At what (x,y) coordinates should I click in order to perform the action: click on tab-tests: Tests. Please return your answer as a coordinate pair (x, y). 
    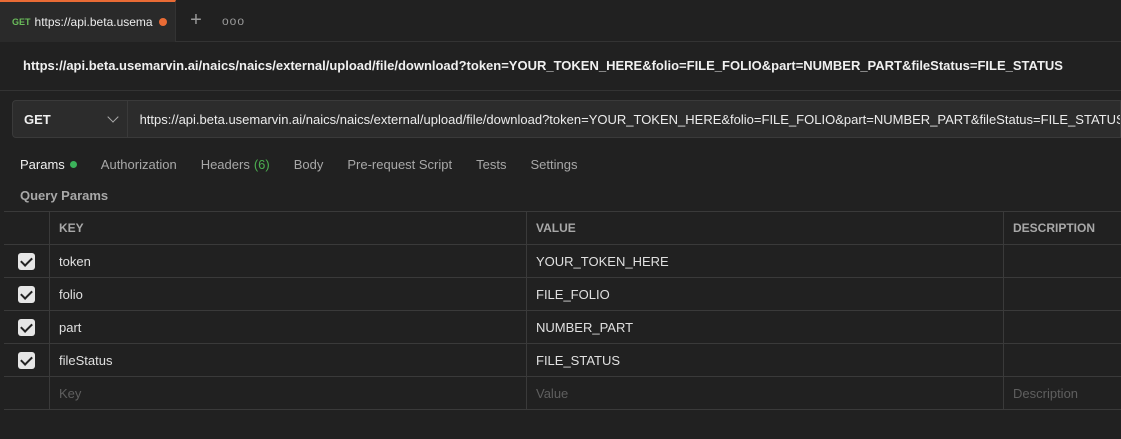
    Looking at the image, I should click on (491, 164).